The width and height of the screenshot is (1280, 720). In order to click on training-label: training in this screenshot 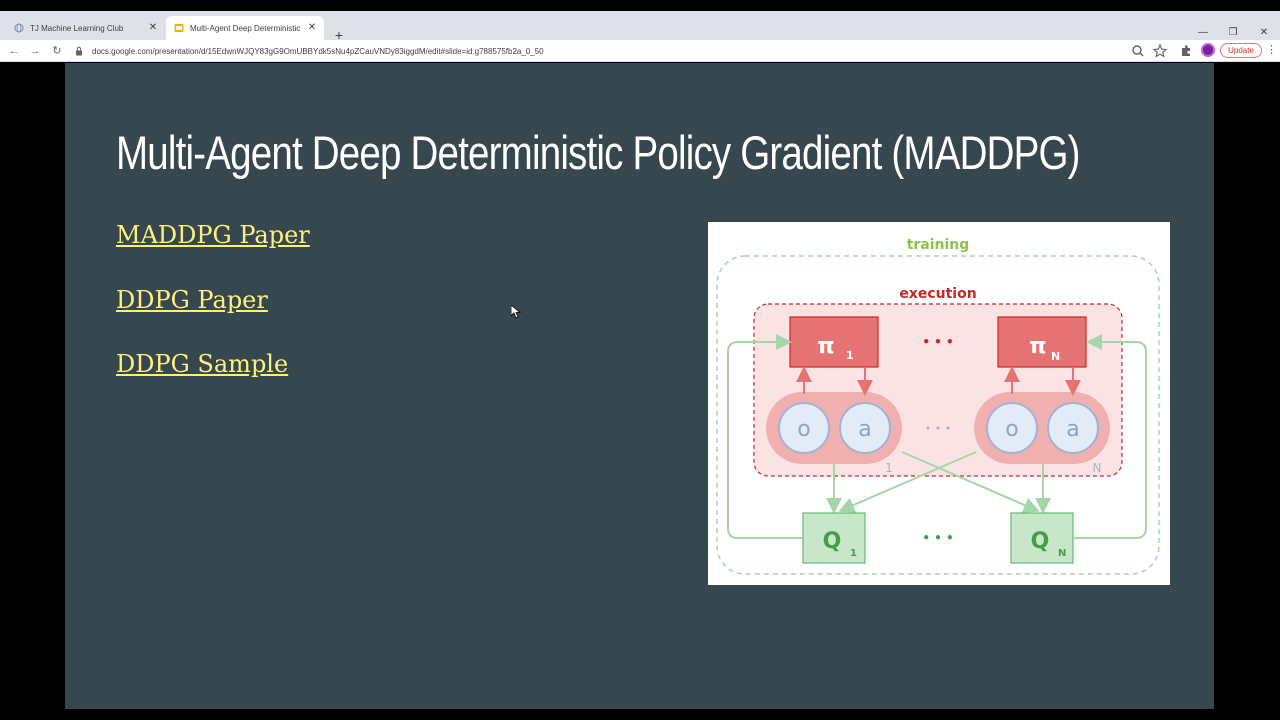, I will do `click(938, 245)`.